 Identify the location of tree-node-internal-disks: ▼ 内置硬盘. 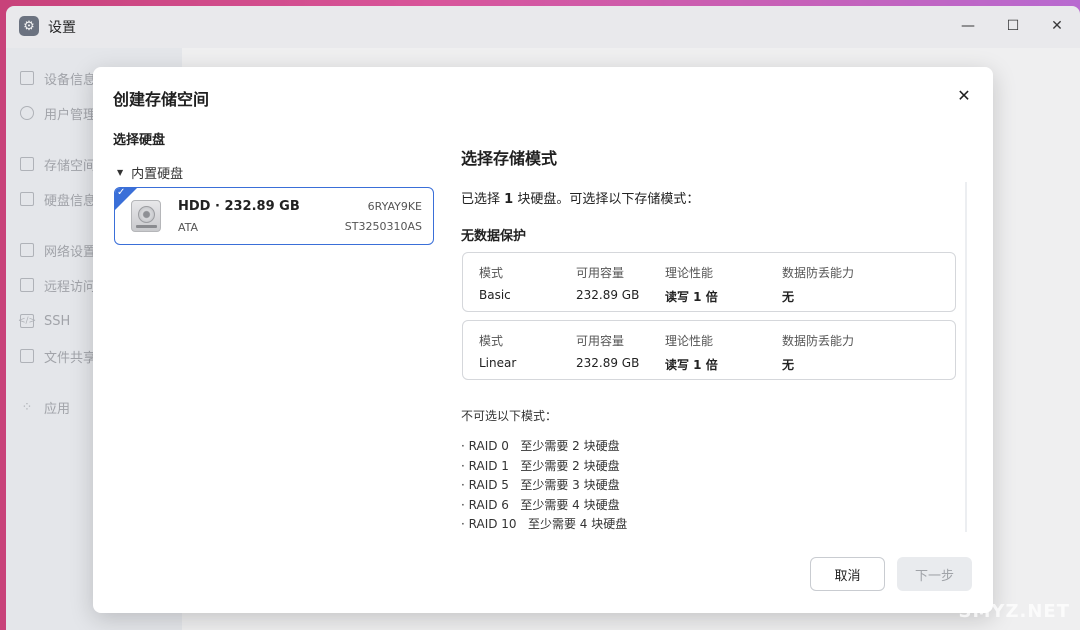
(150, 172).